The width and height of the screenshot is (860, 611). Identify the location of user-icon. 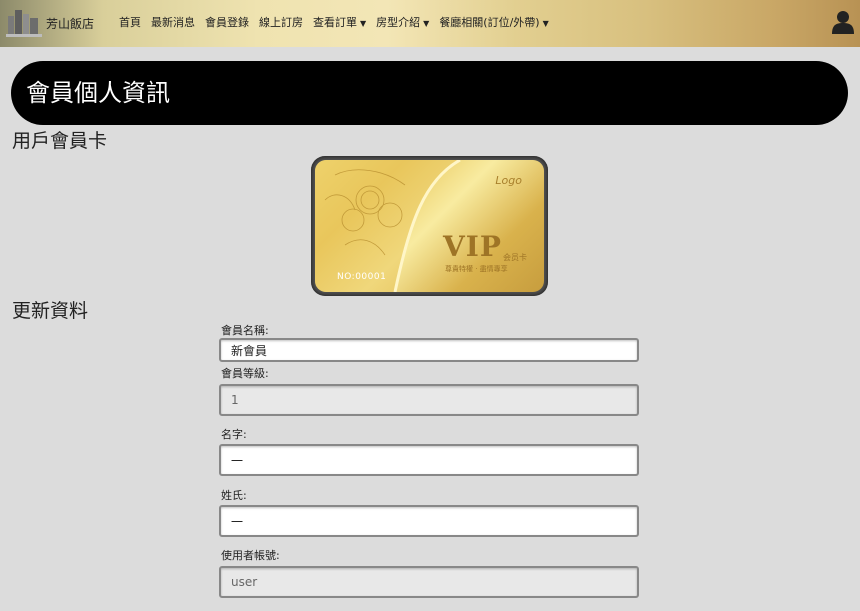
(843, 22).